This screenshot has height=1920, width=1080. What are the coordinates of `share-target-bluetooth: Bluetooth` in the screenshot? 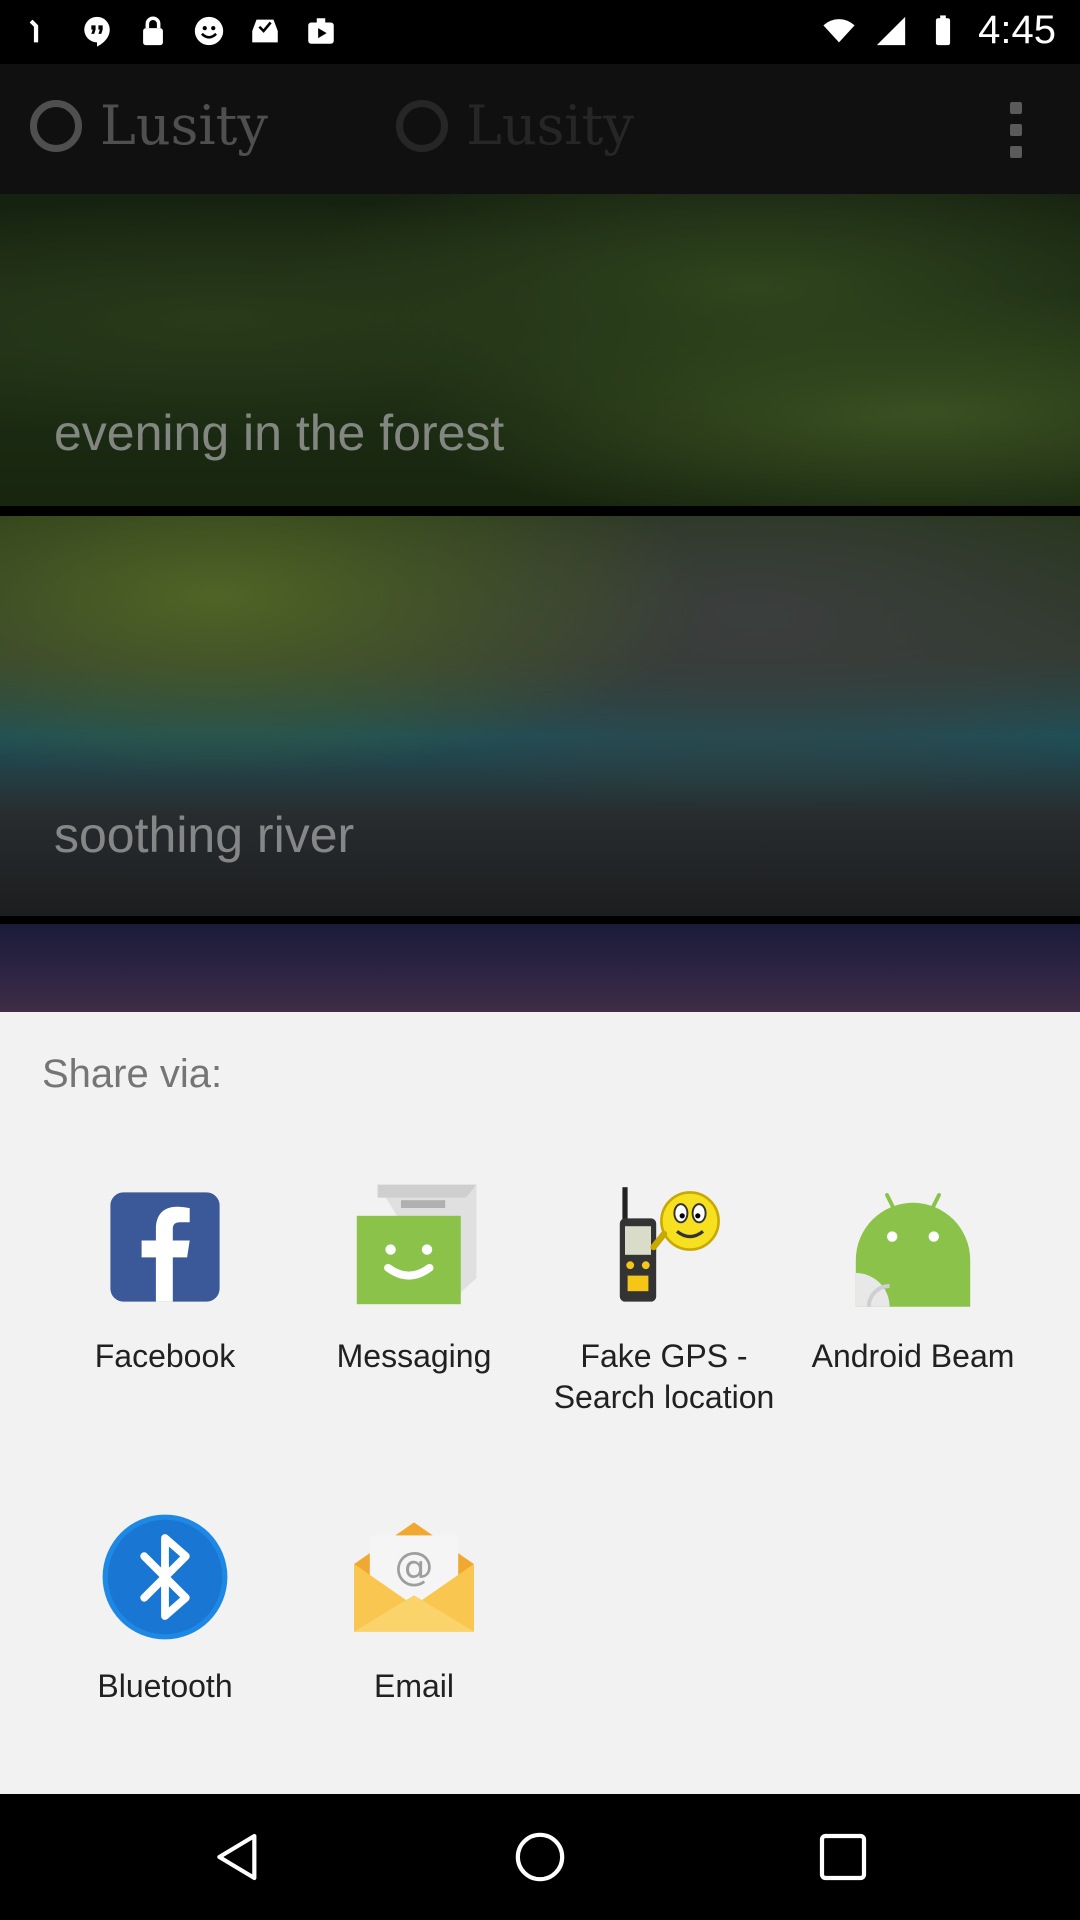 It's located at (165, 1609).